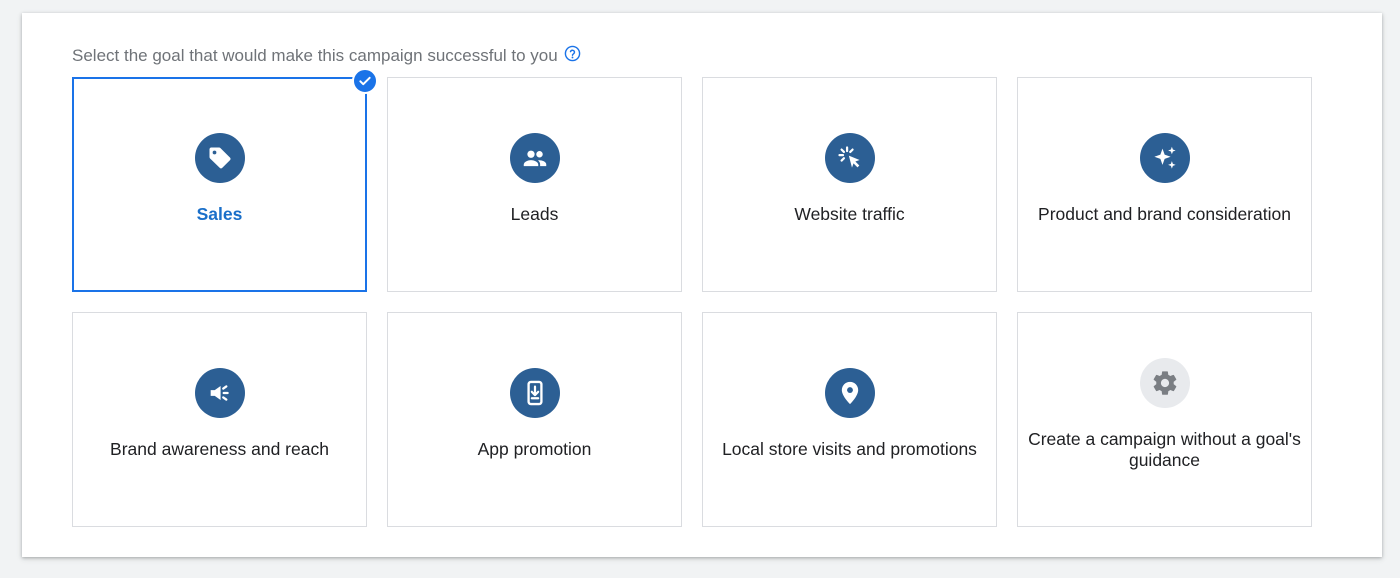  What do you see at coordinates (572, 53) in the screenshot?
I see `help-circle-icon` at bounding box center [572, 53].